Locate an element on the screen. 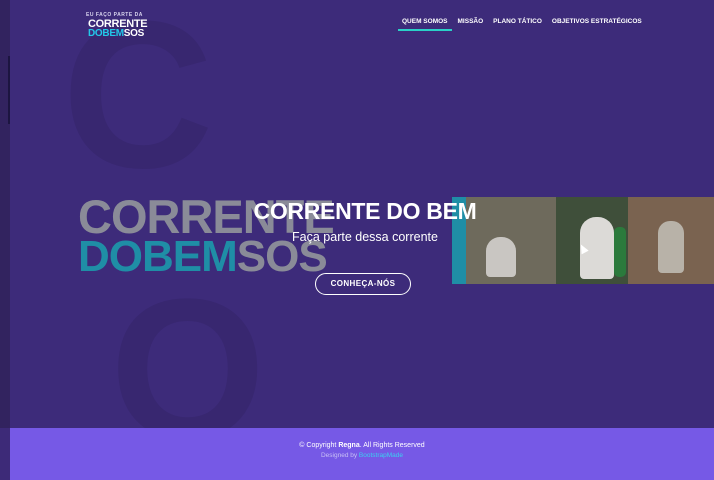 Image resolution: width=714 pixels, height=480 pixels. photo-oxygen-tank is located at coordinates (620, 252).